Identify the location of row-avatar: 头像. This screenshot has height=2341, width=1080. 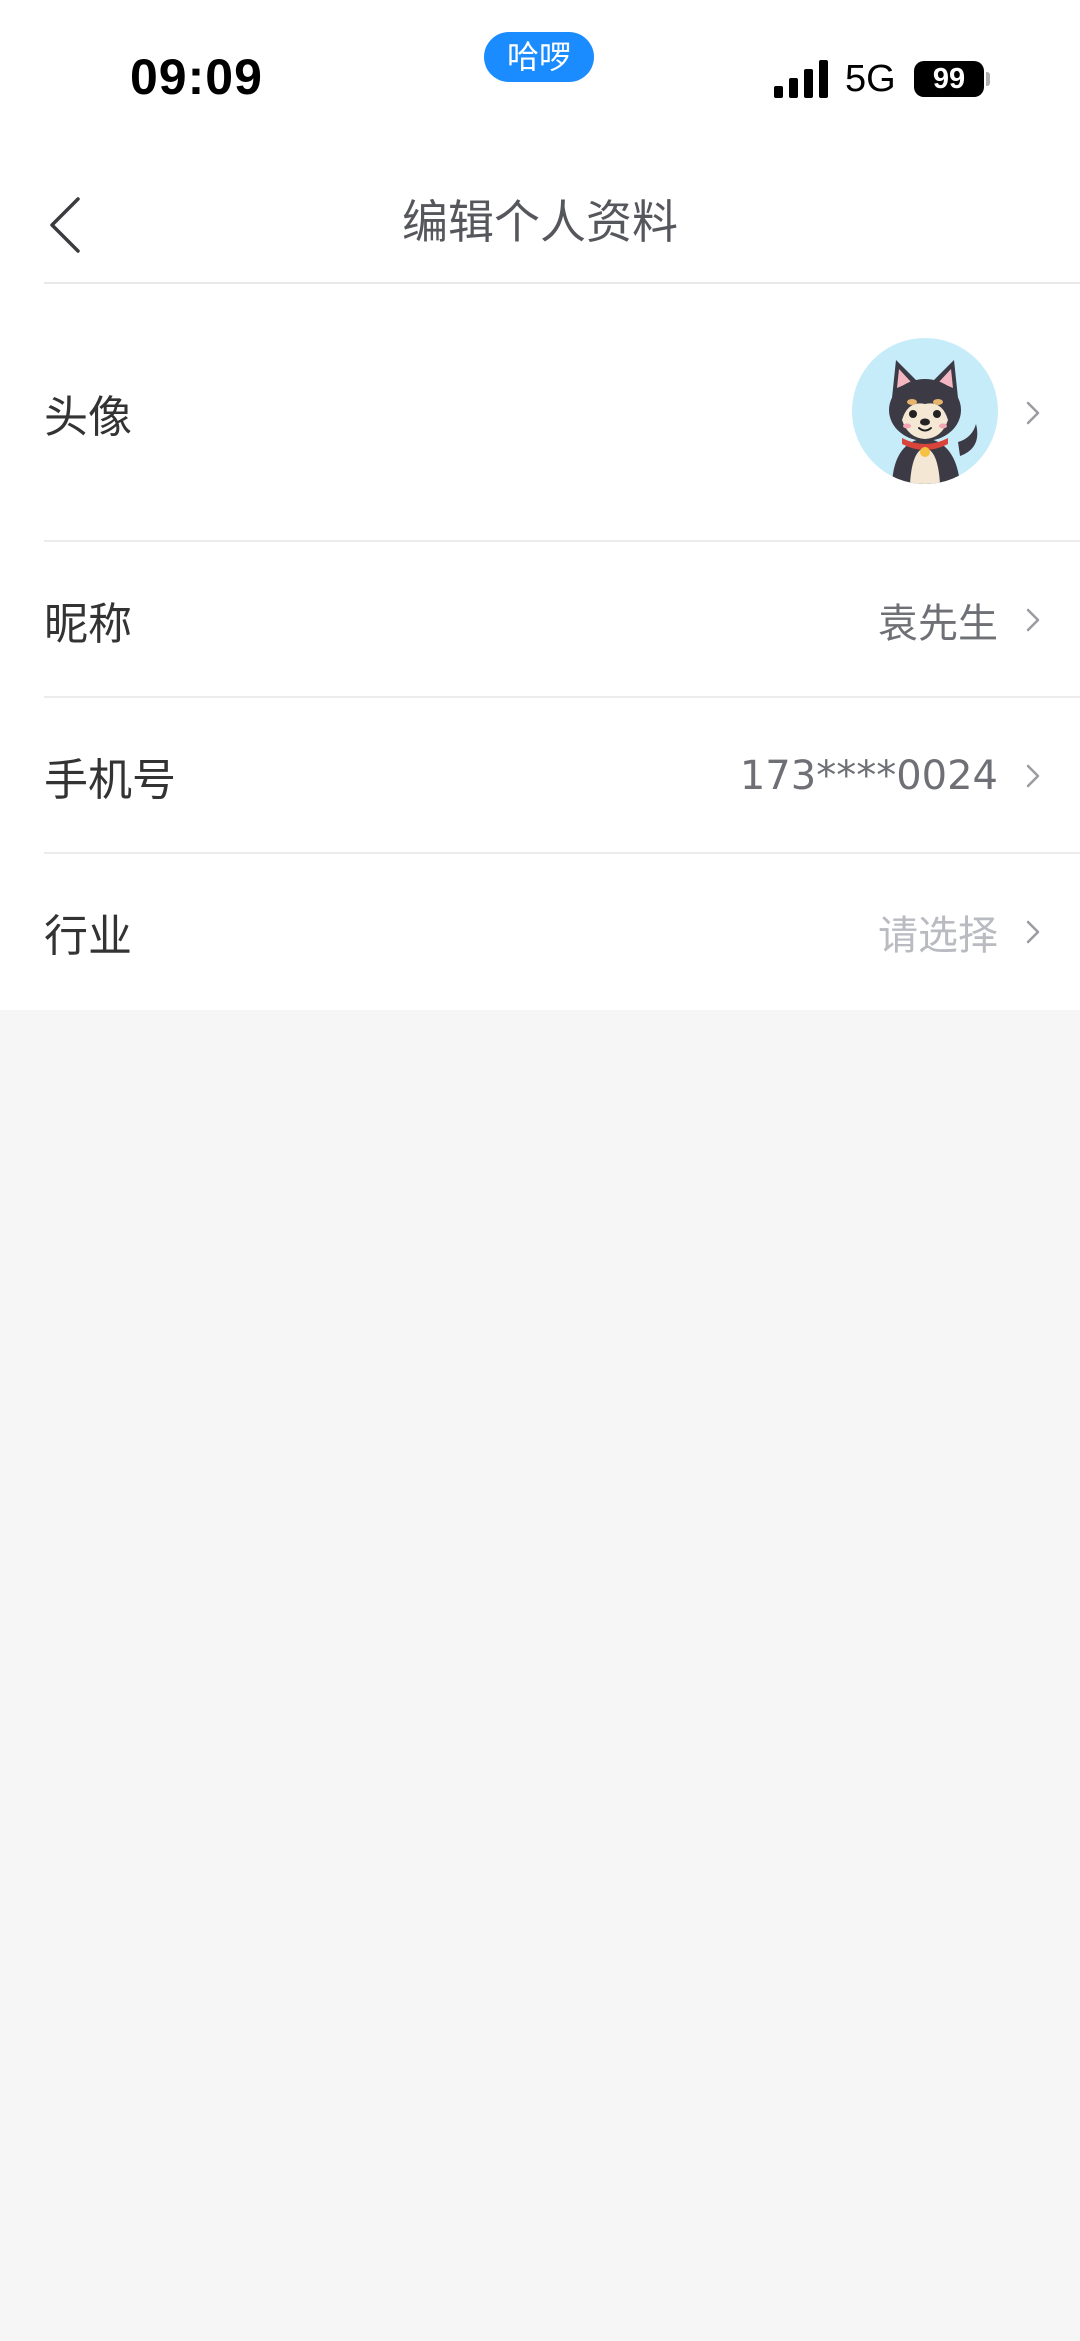
(540, 413).